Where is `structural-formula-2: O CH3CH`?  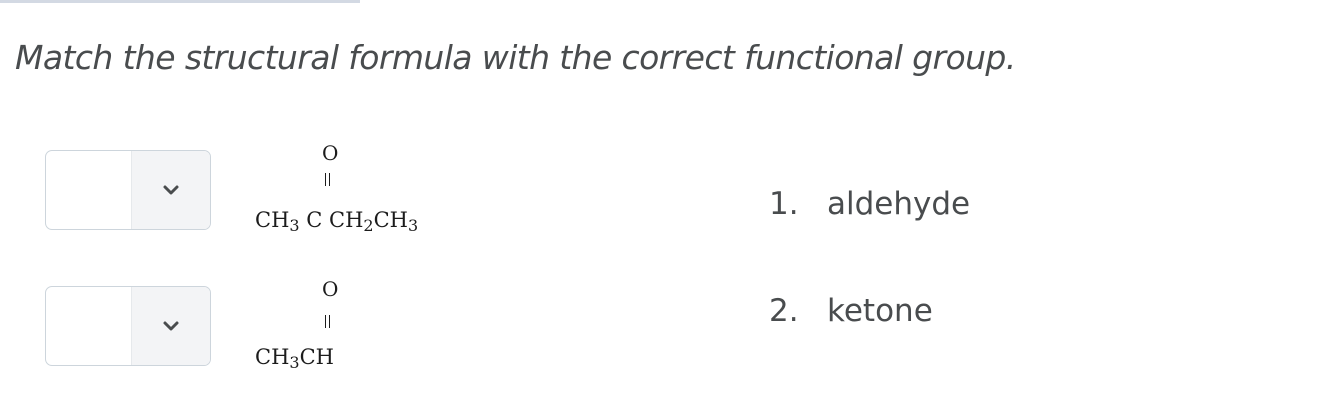 structural-formula-2: O CH3CH is located at coordinates (385, 326).